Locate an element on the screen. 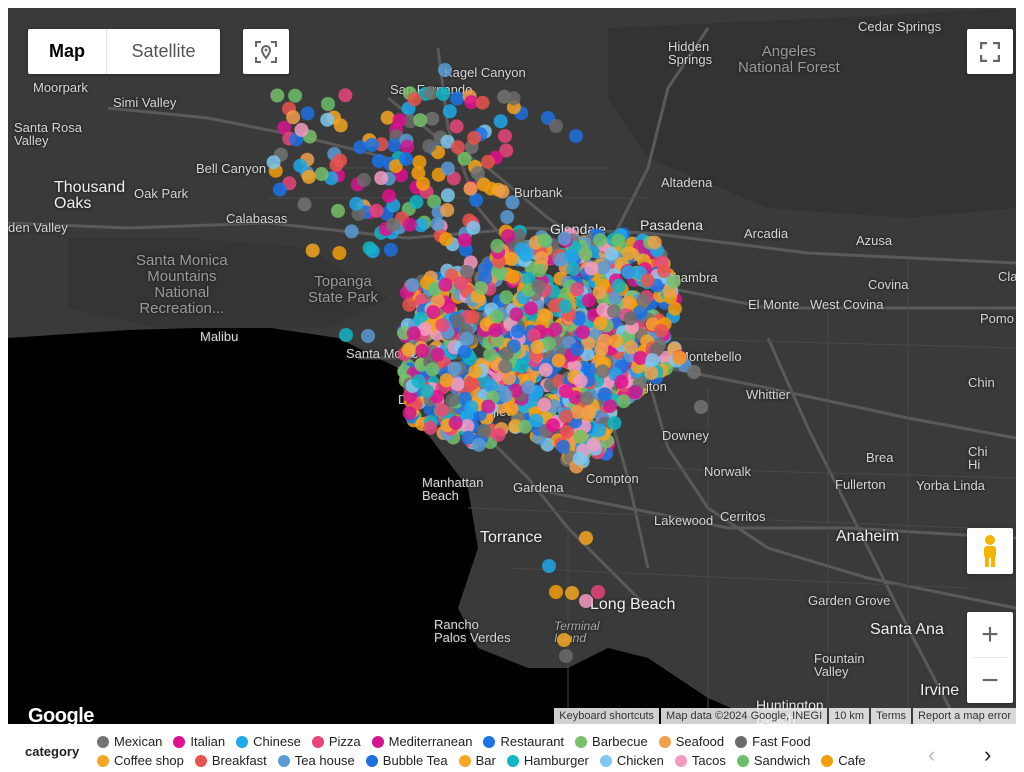  legend-item: Breakfast is located at coordinates (230, 760).